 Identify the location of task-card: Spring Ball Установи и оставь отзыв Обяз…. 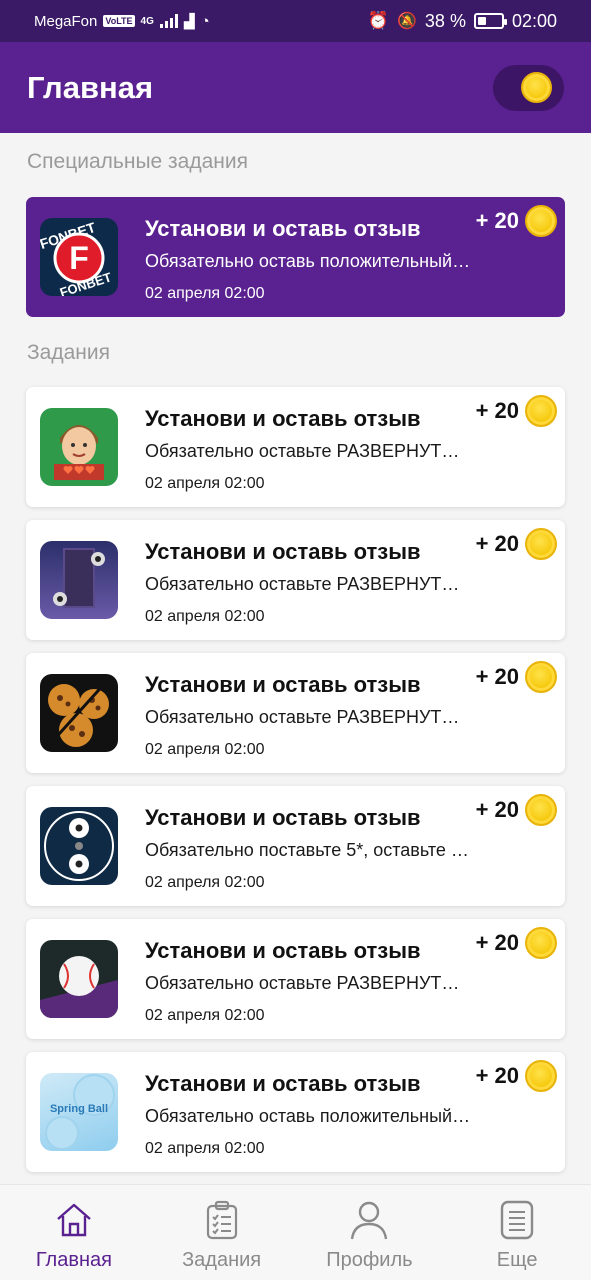
(295, 1112).